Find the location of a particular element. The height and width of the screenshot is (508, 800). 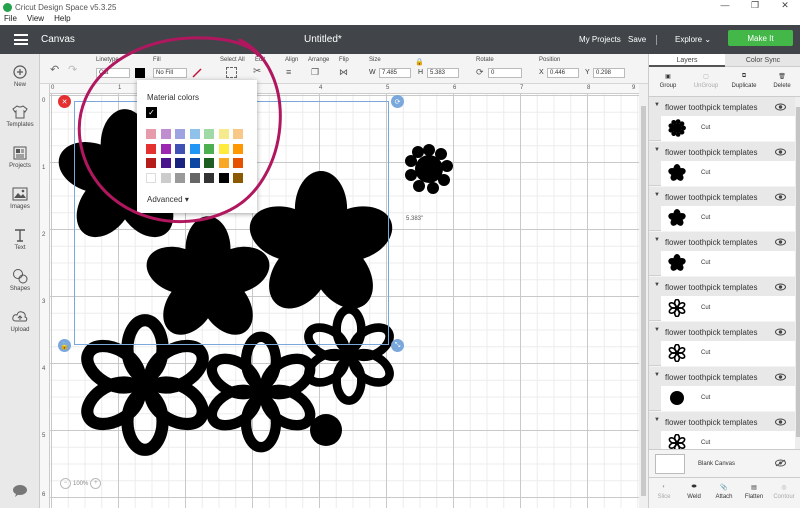

contour-button: ◎ Contour is located at coordinates (784, 489).